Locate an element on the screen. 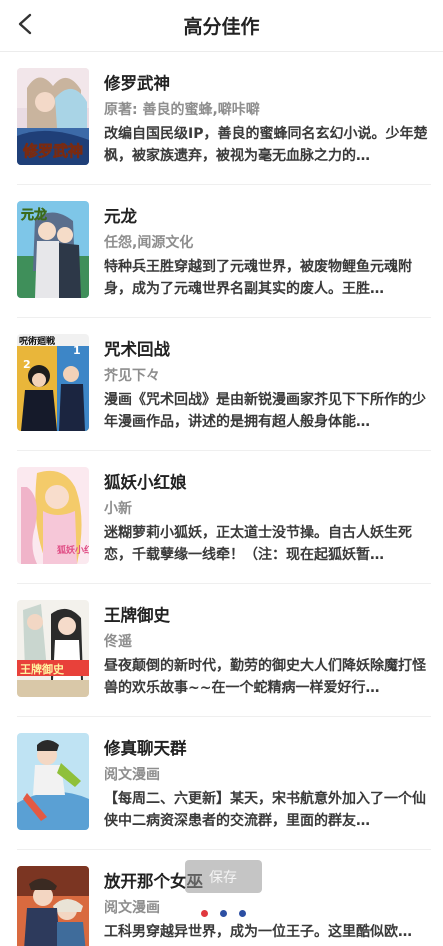 This screenshot has height=946, width=443. item-title: 修罗武神 is located at coordinates (137, 83).